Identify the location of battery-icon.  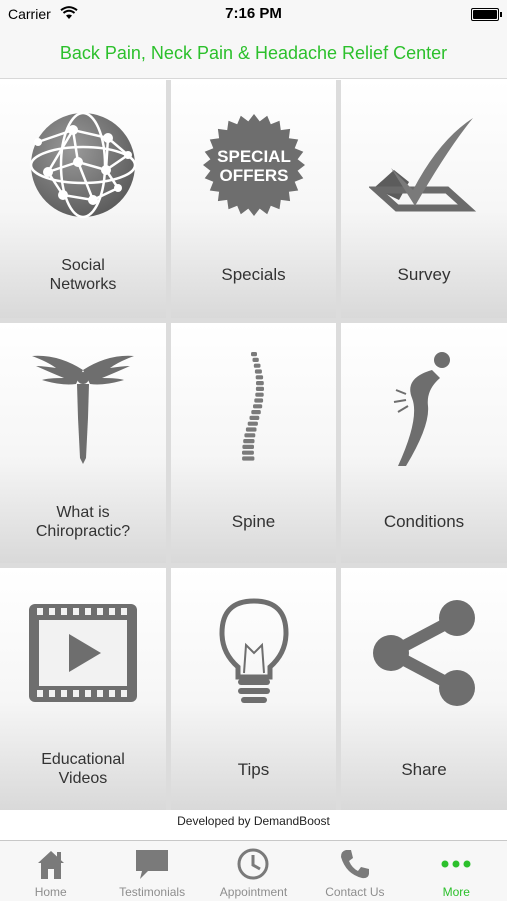
(486, 14).